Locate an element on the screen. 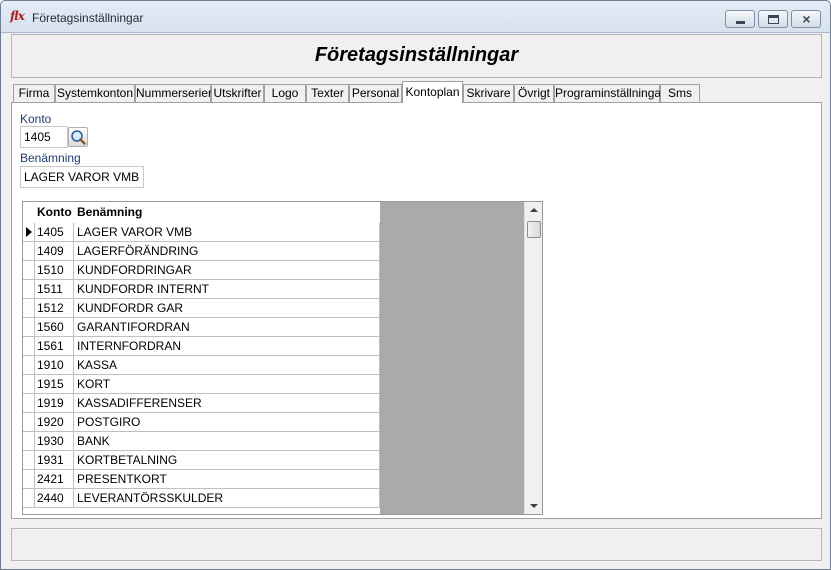  konto-search-button is located at coordinates (78, 137).